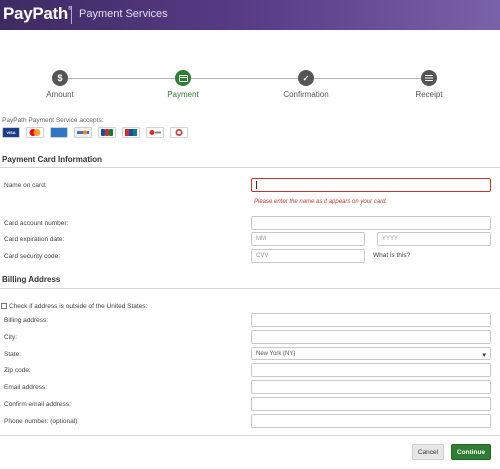 The height and width of the screenshot is (469, 500). I want to click on credit-card-icon, so click(183, 78).